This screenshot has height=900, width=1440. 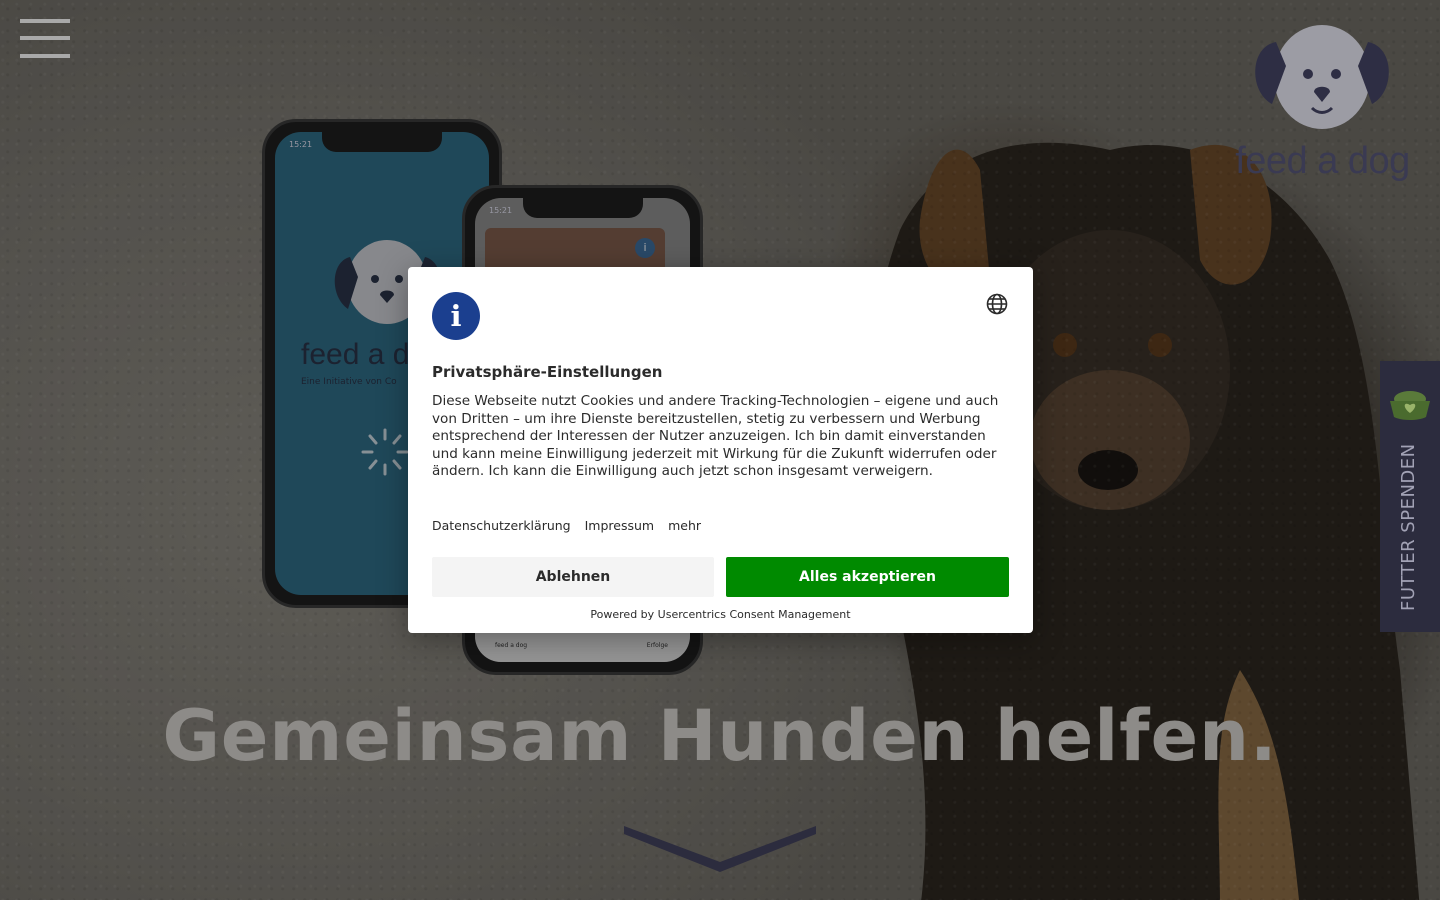 What do you see at coordinates (684, 525) in the screenshot?
I see `more-link: mehr` at bounding box center [684, 525].